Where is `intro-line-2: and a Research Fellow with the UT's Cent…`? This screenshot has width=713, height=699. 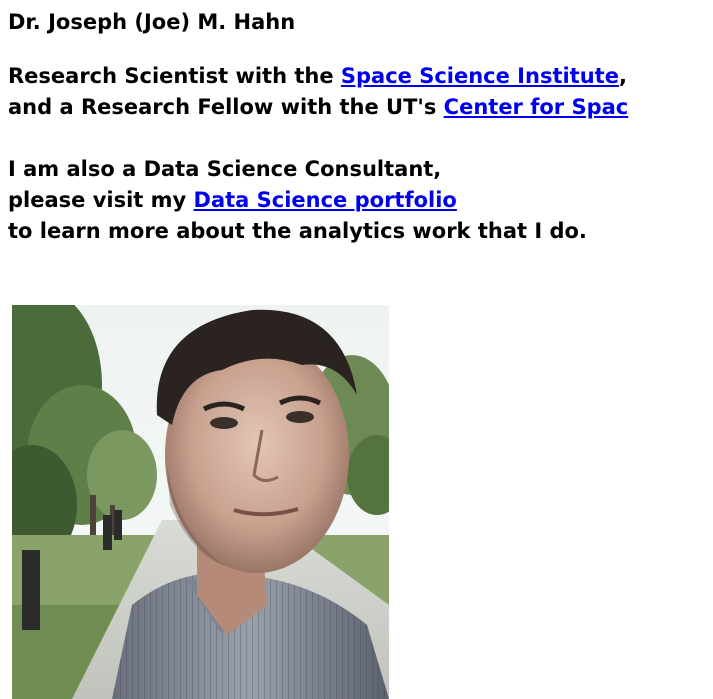
intro-line-2: and a Research Fellow with the UT's Cent… is located at coordinates (318, 107).